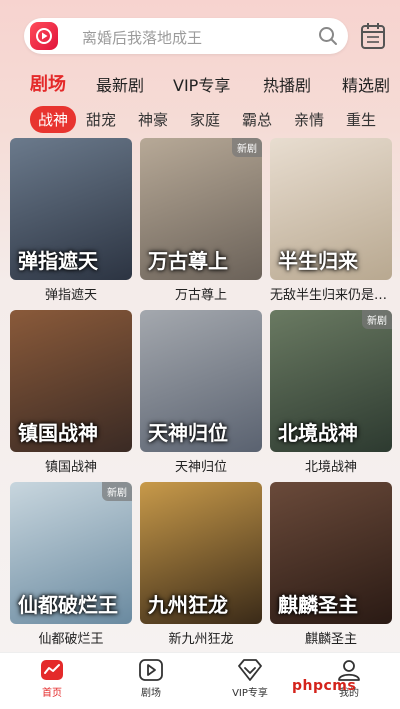 This screenshot has width=400, height=709. I want to click on poster-title: 天神归位, so click(188, 433).